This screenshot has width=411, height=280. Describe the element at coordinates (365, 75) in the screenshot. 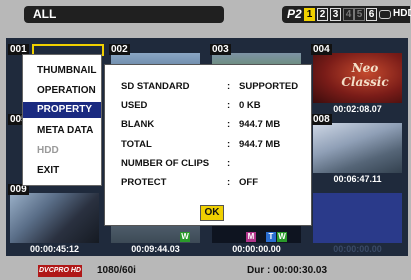

I see `thumbnail-text: Neo Classic` at that location.